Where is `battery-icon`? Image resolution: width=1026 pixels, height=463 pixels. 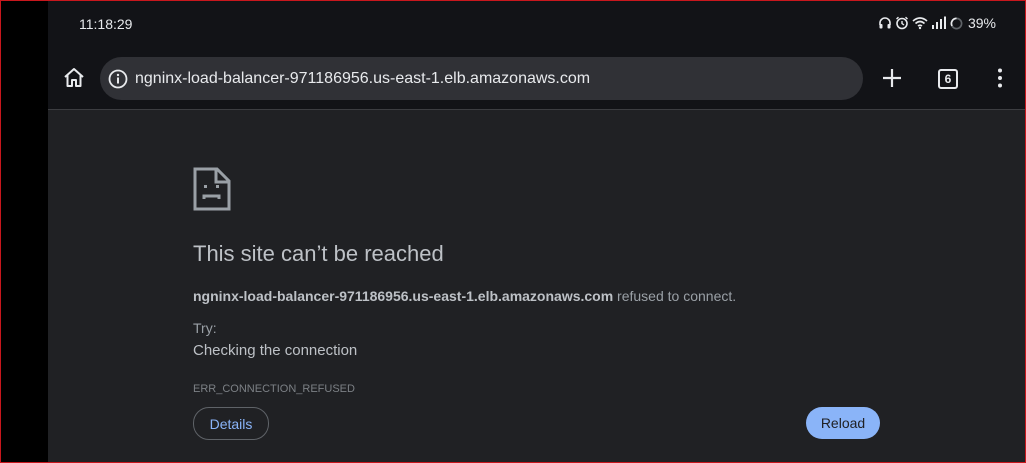
battery-icon is located at coordinates (956, 23).